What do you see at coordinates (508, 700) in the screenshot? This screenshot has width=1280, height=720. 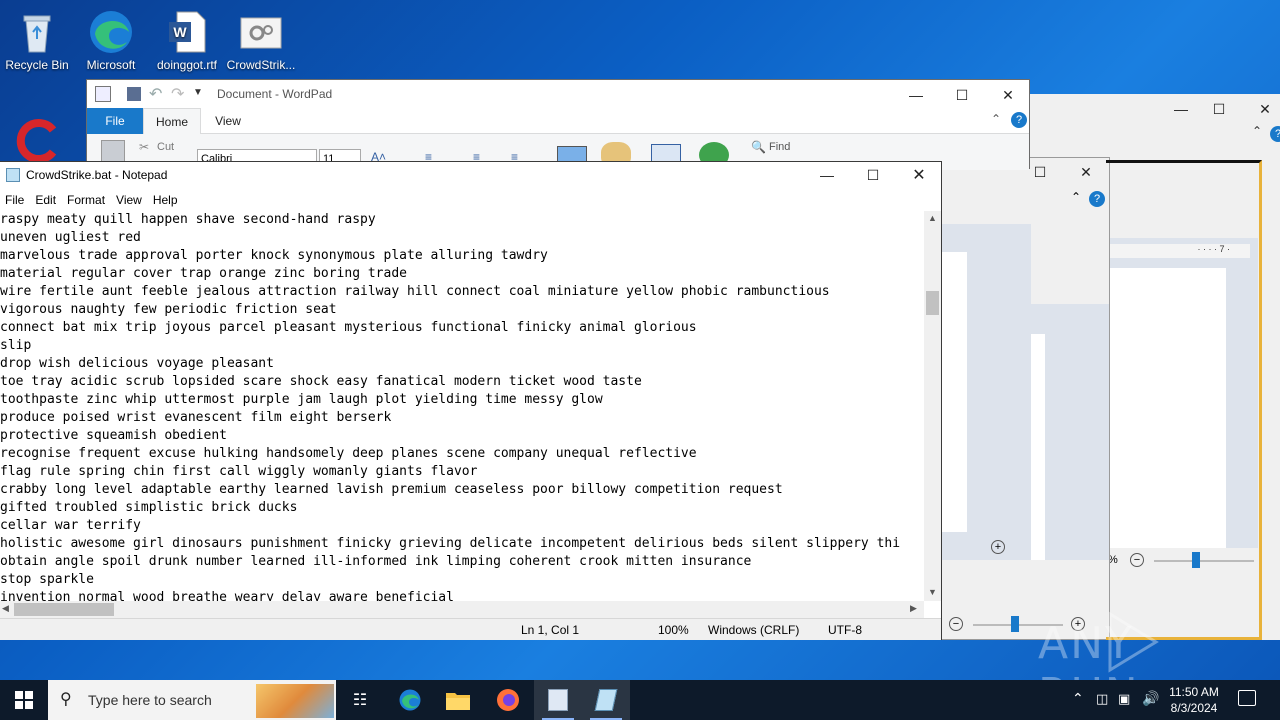 I see `taskbar-firefox` at bounding box center [508, 700].